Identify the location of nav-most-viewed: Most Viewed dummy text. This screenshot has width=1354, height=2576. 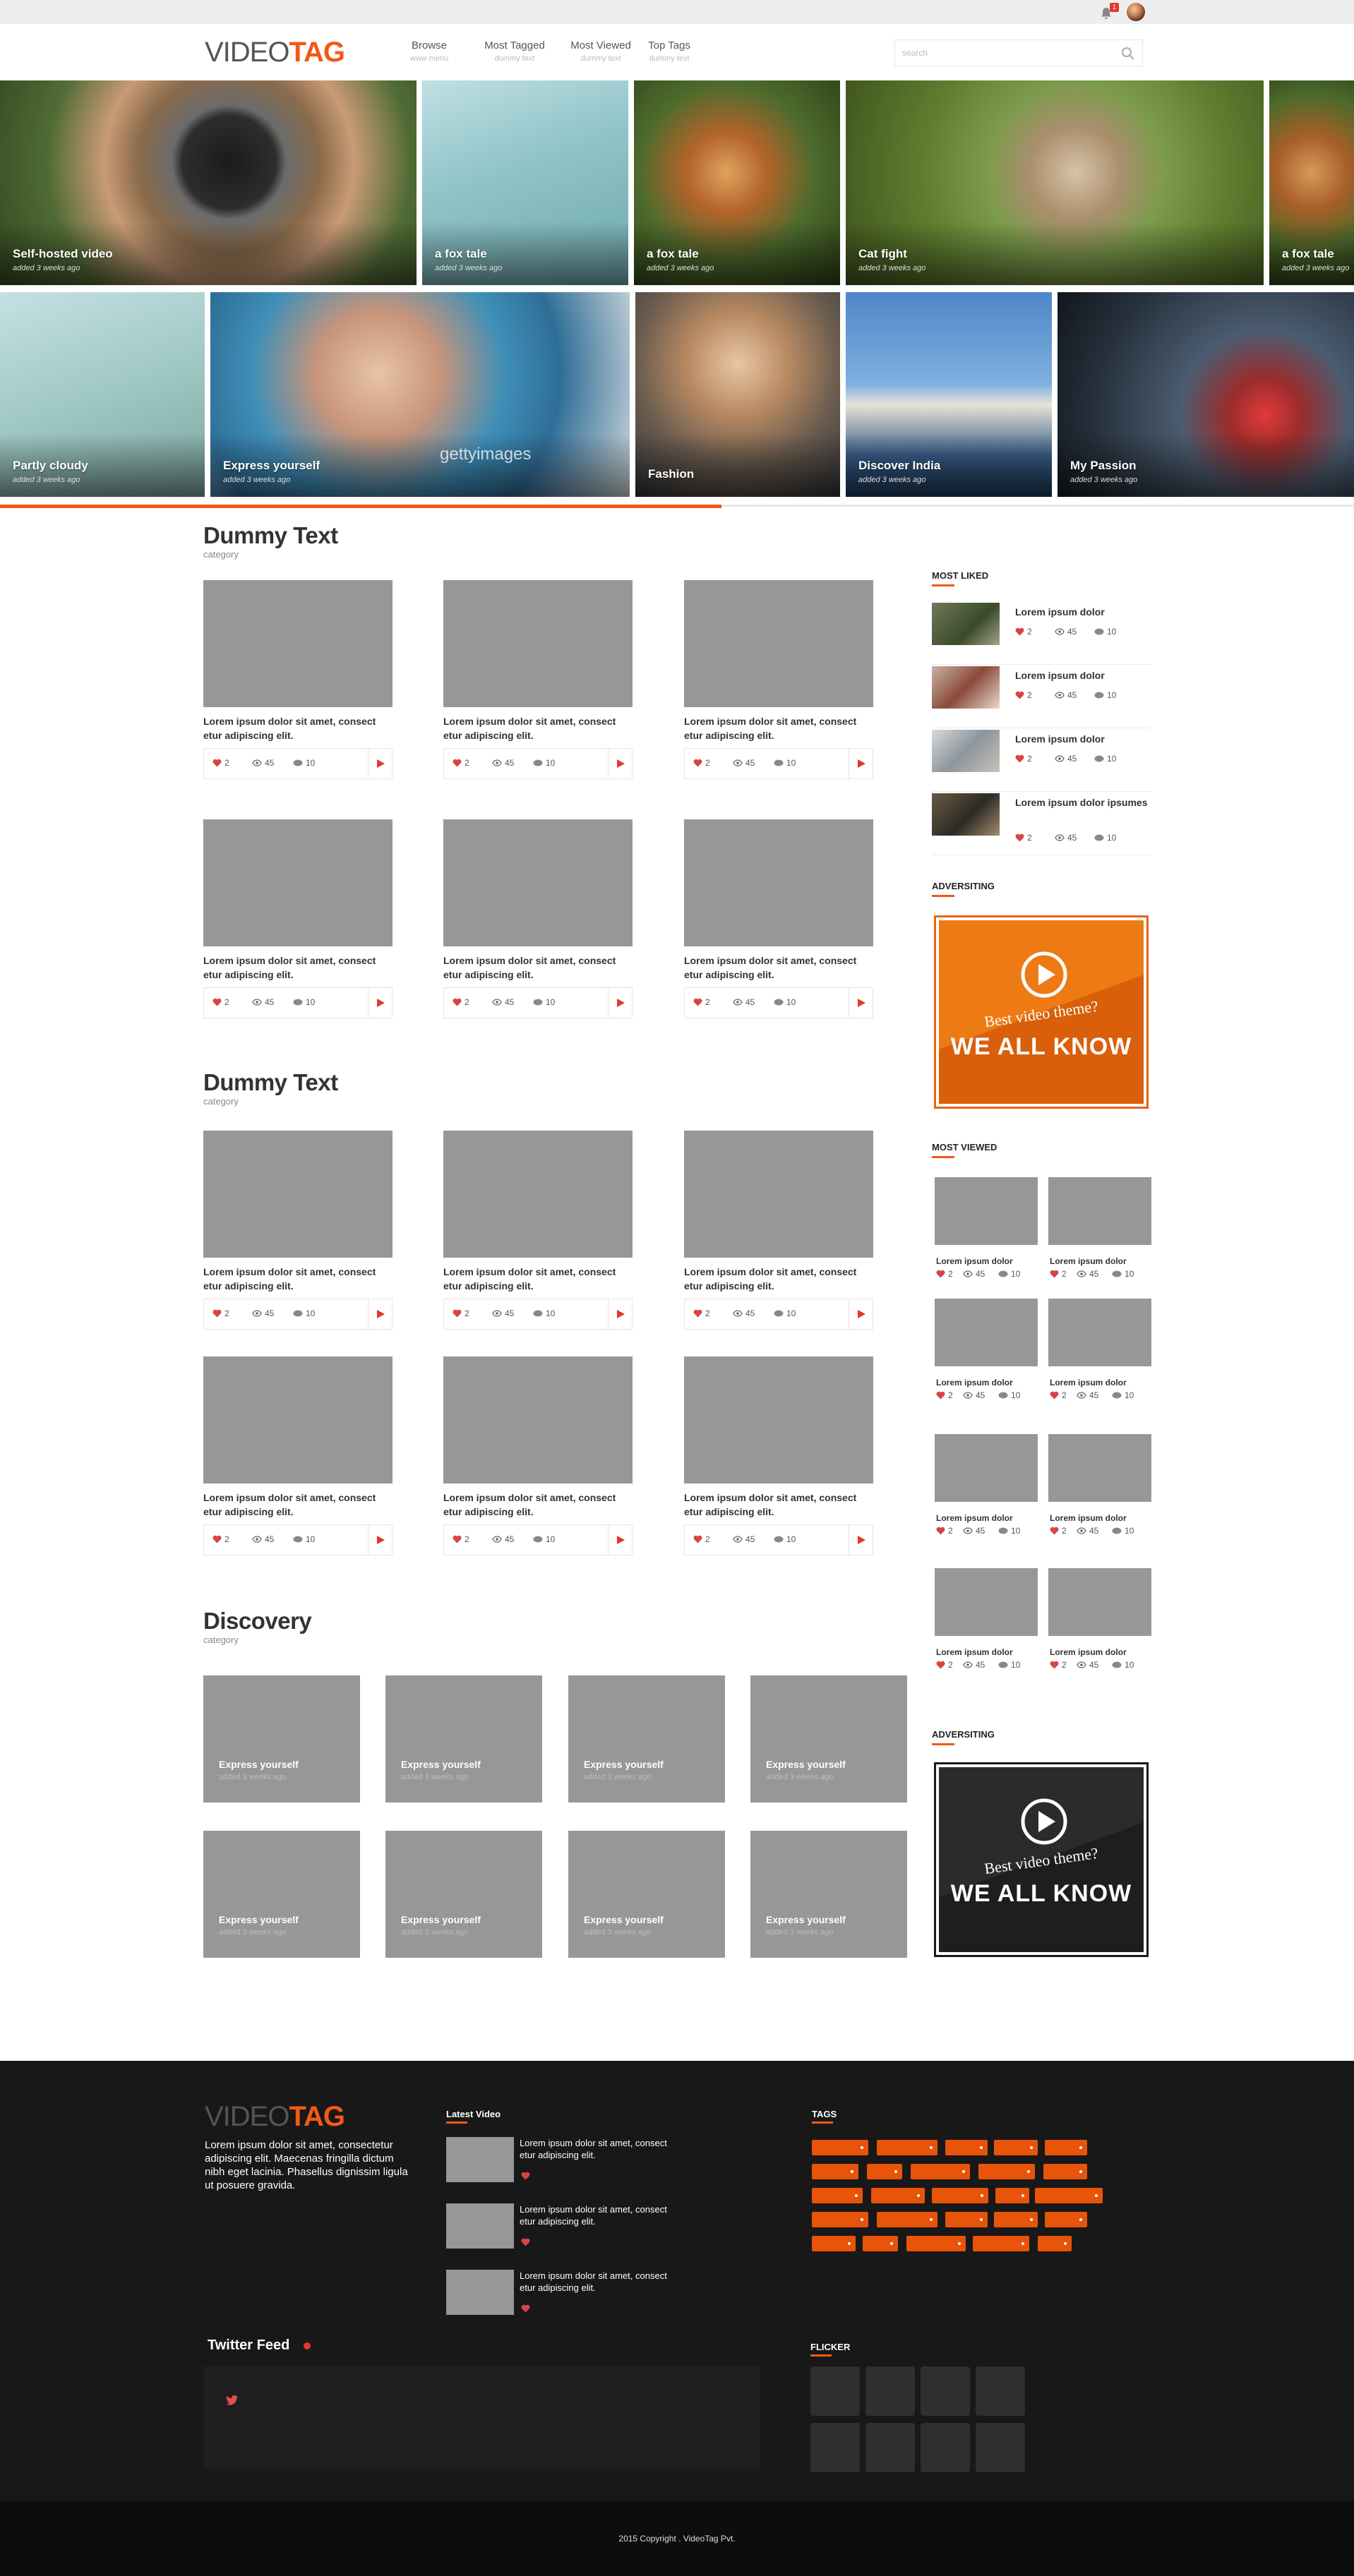
(601, 51).